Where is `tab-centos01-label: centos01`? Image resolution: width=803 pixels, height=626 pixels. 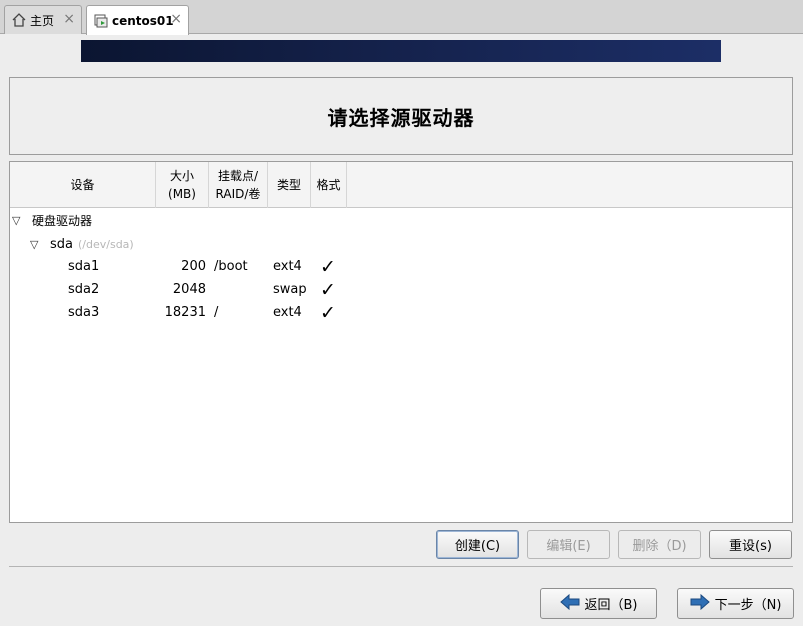
tab-centos01-label: centos01 is located at coordinates (143, 20).